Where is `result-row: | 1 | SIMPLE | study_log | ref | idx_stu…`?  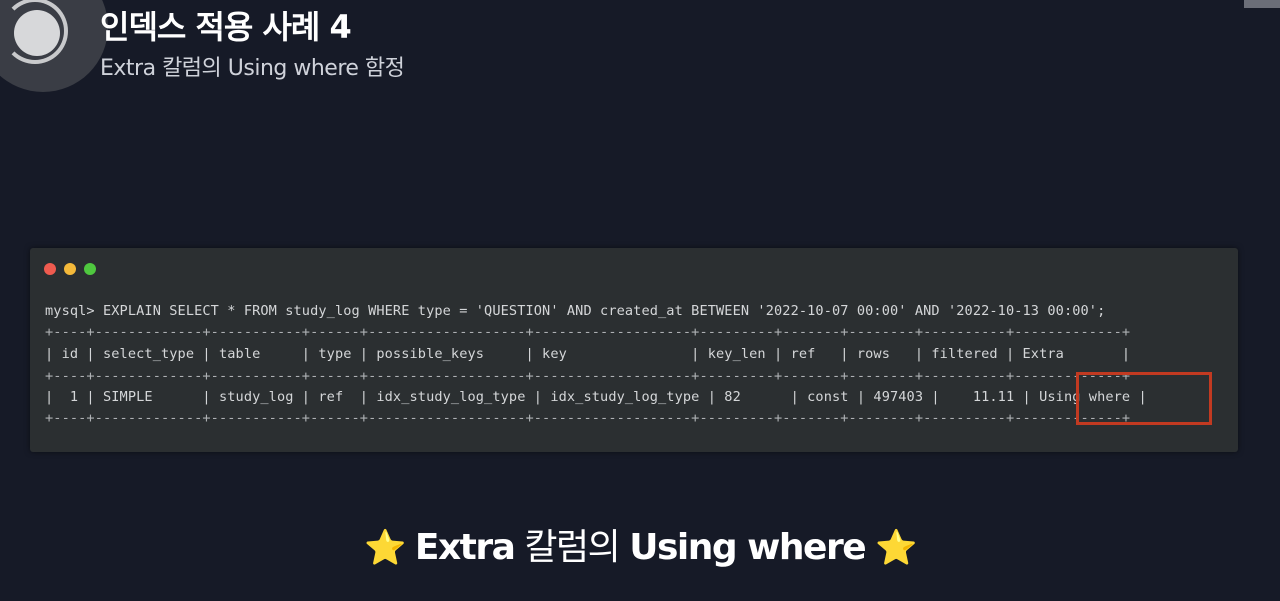 result-row: | 1 | SIMPLE | study_log | ref | idx_stu… is located at coordinates (596, 397).